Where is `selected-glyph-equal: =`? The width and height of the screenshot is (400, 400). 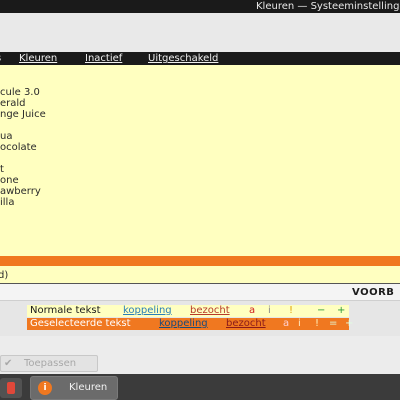
selected-glyph-equal: = is located at coordinates (333, 323).